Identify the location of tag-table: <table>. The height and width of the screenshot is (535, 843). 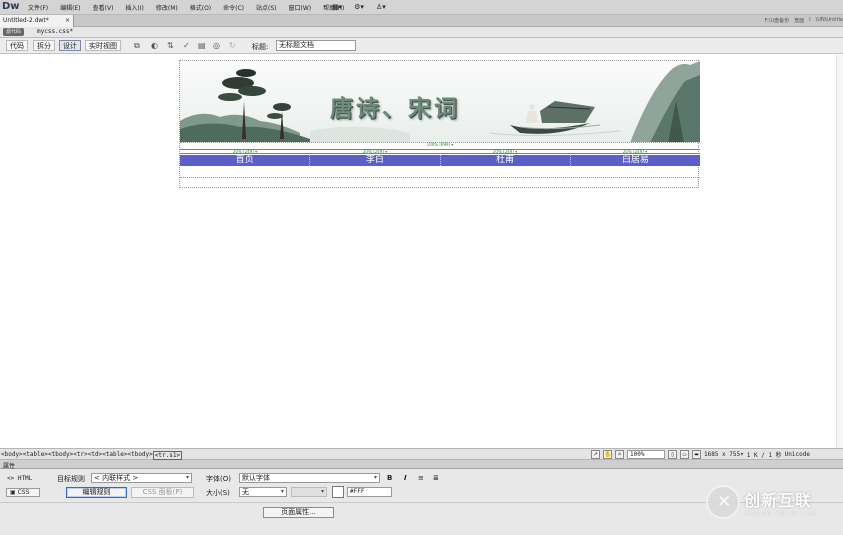
(35, 455).